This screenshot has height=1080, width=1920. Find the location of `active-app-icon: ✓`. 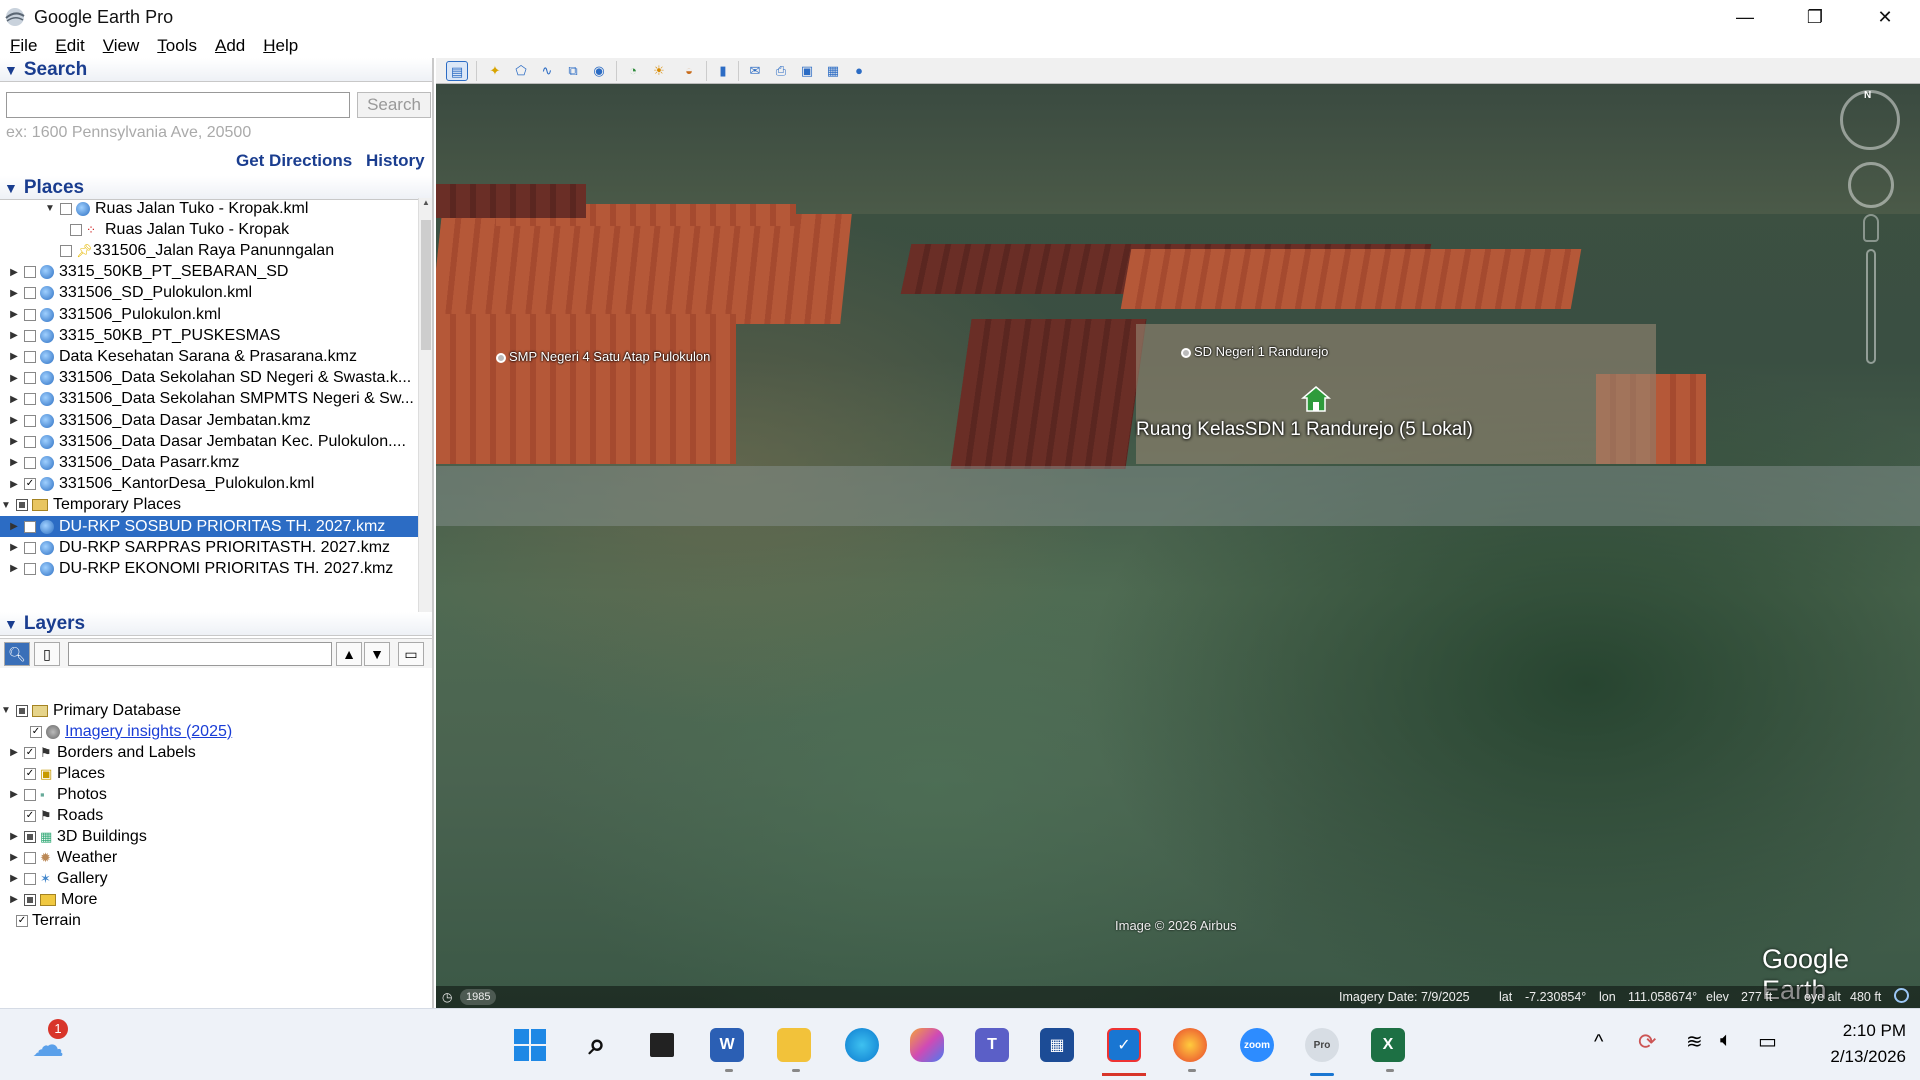

active-app-icon: ✓ is located at coordinates (1124, 1045).